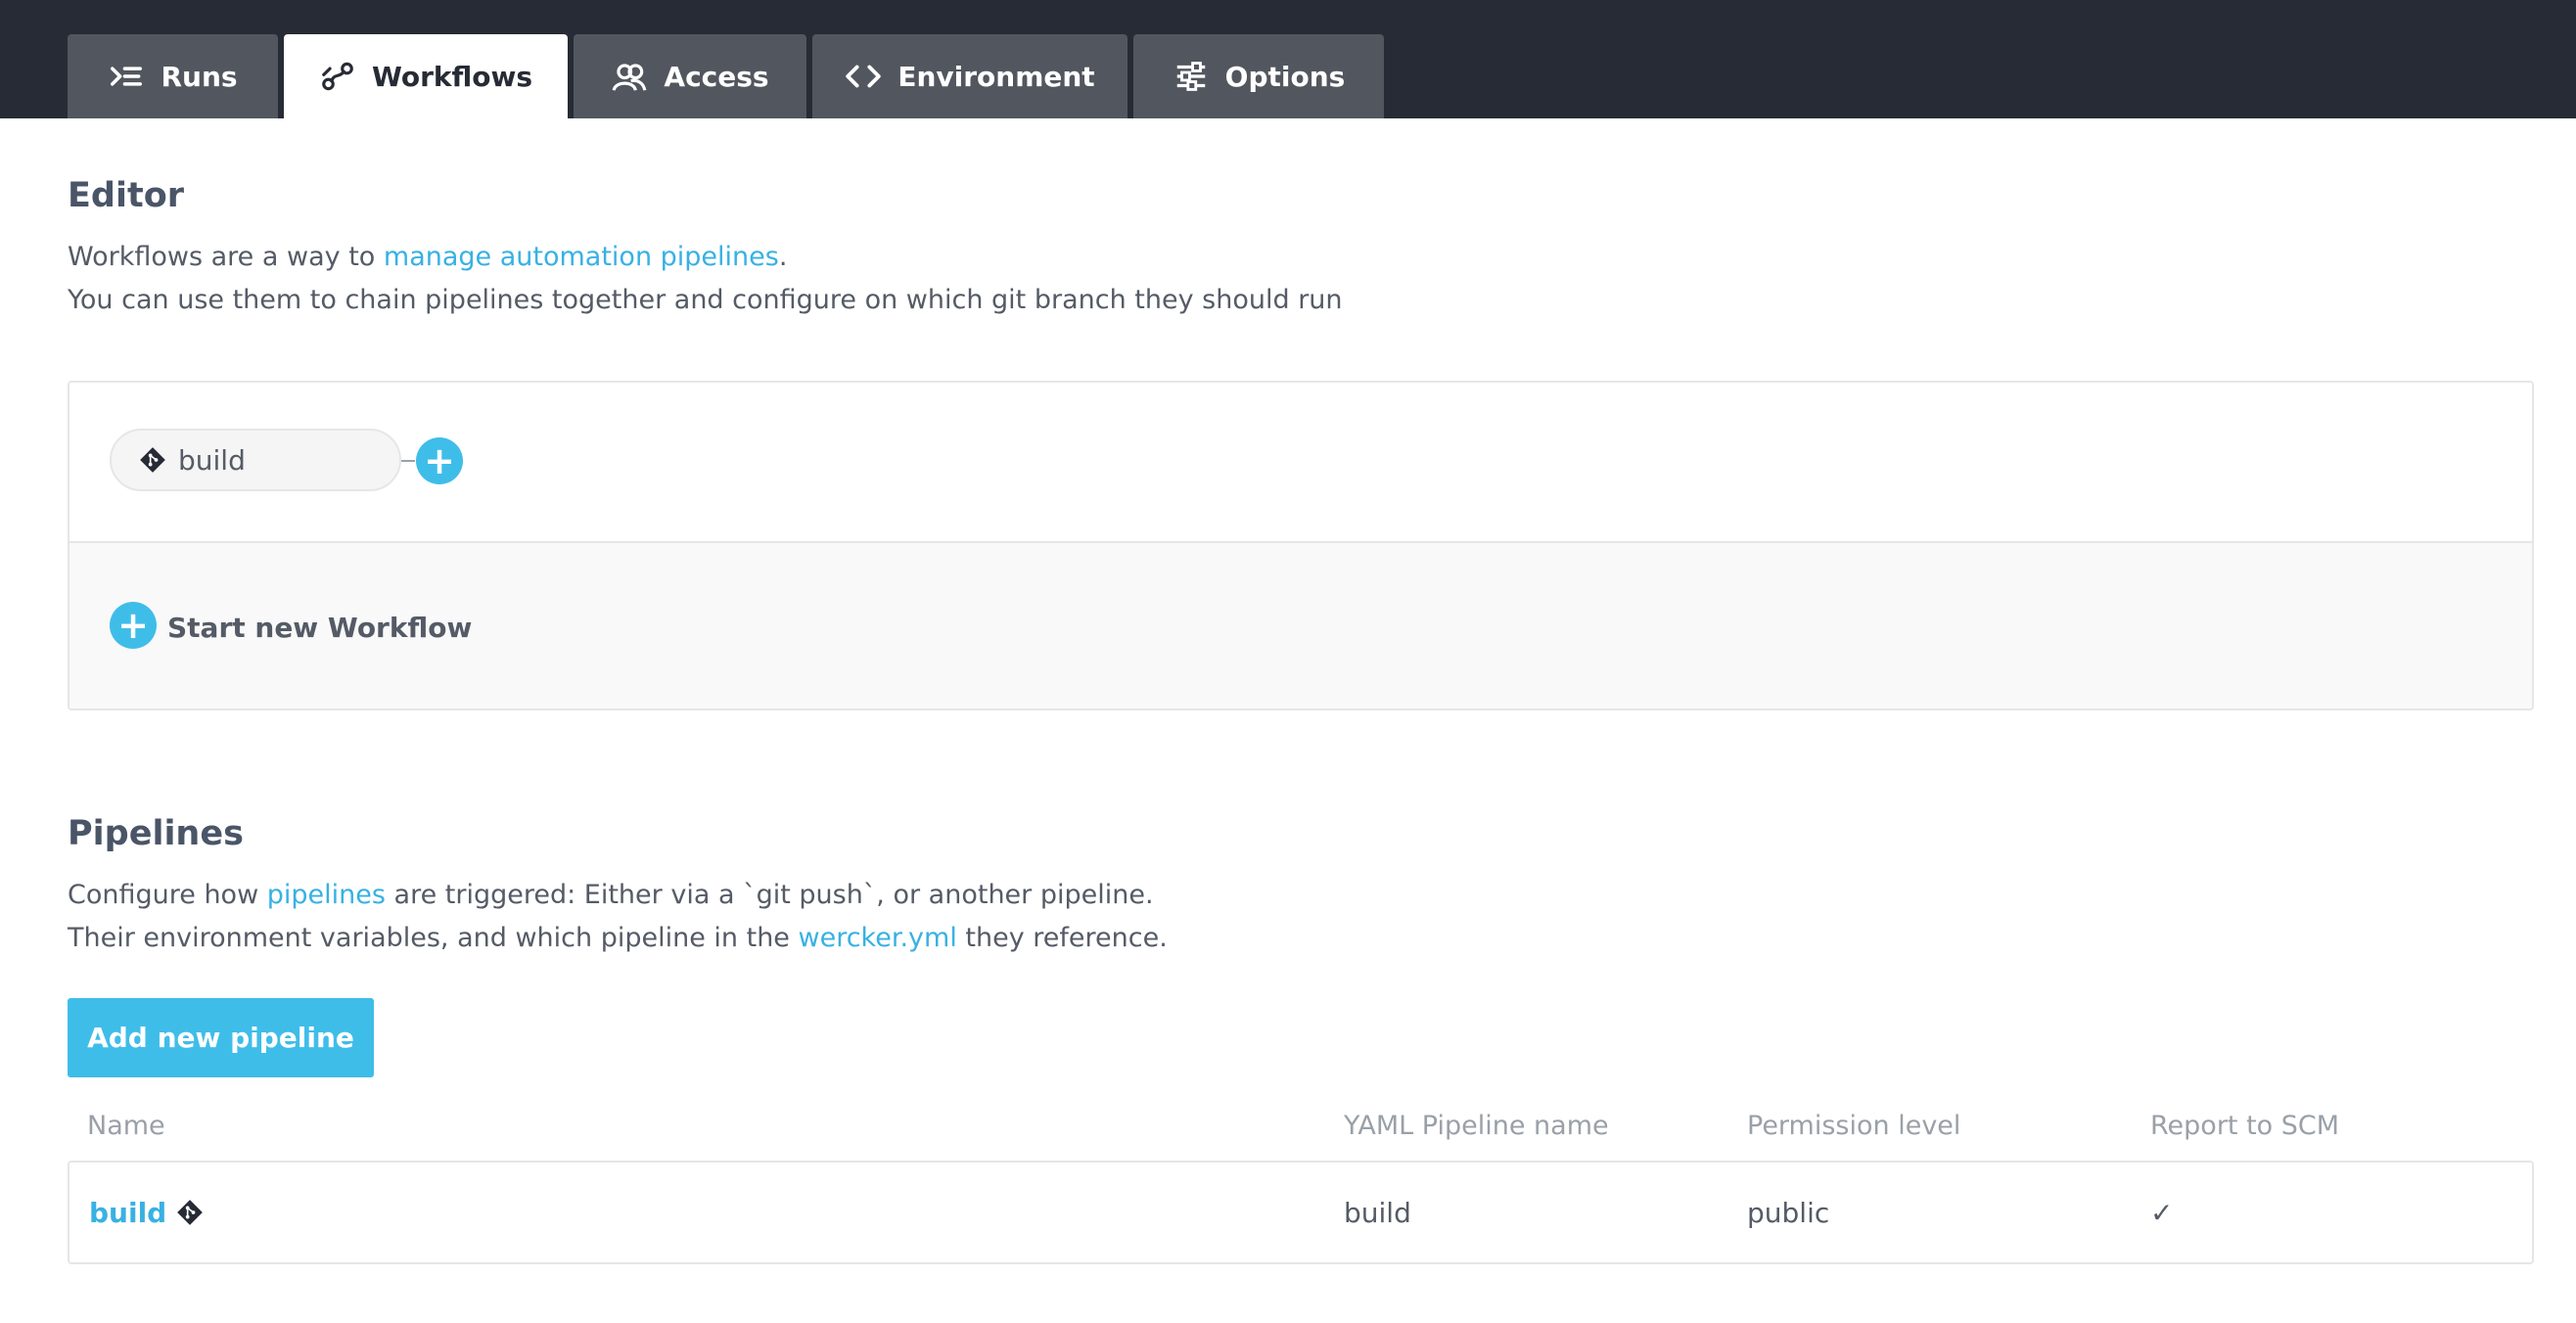 The image size is (2576, 1323). What do you see at coordinates (1301, 463) in the screenshot?
I see `workflow-row: build +` at bounding box center [1301, 463].